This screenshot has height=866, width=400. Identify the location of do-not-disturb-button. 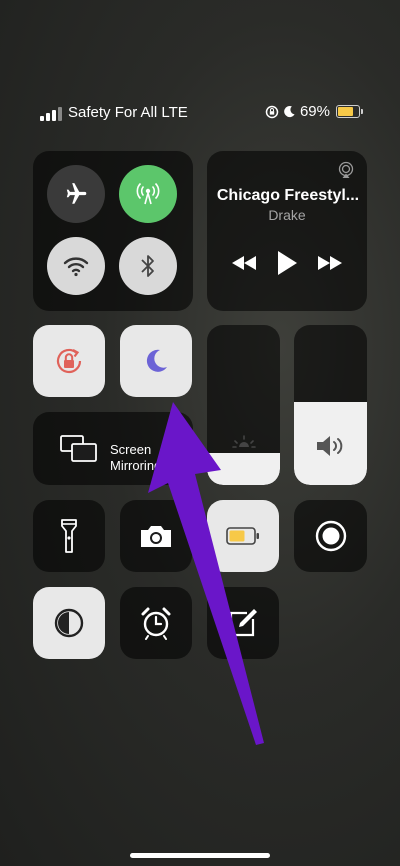
(156, 361).